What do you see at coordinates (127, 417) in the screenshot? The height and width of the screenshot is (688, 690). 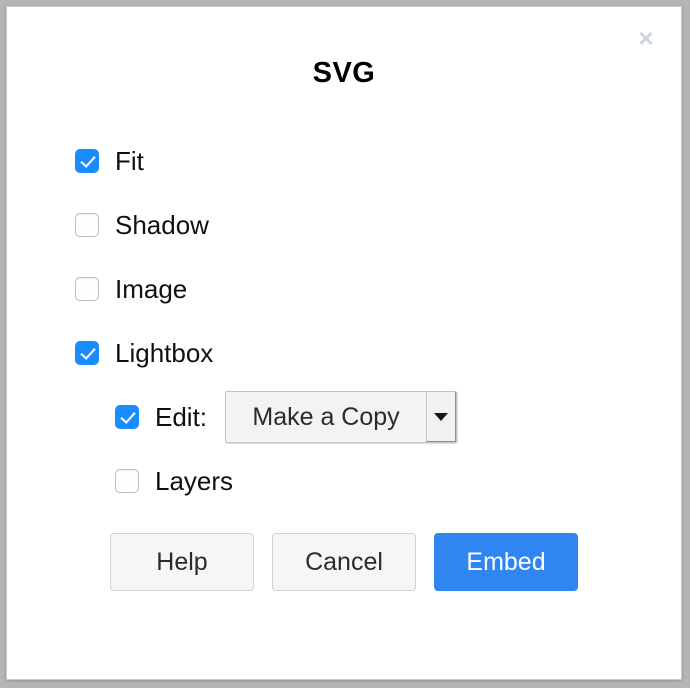 I see `checkbox-edit` at bounding box center [127, 417].